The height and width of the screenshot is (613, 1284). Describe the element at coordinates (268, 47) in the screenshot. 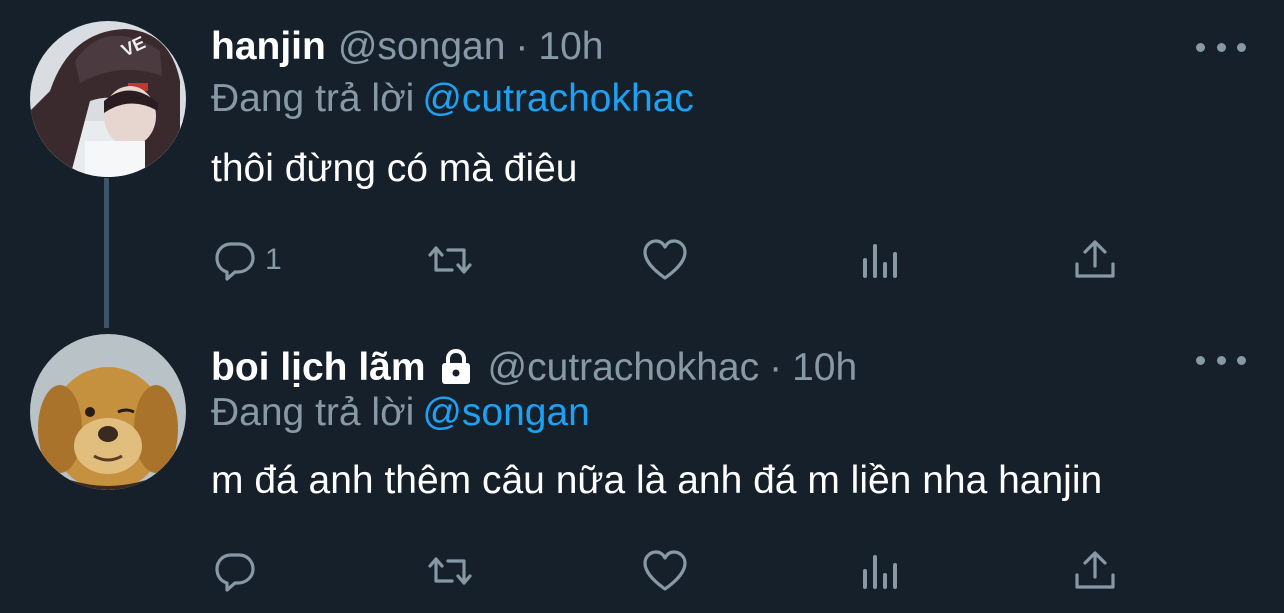

I see `display-name: hanjin` at that location.